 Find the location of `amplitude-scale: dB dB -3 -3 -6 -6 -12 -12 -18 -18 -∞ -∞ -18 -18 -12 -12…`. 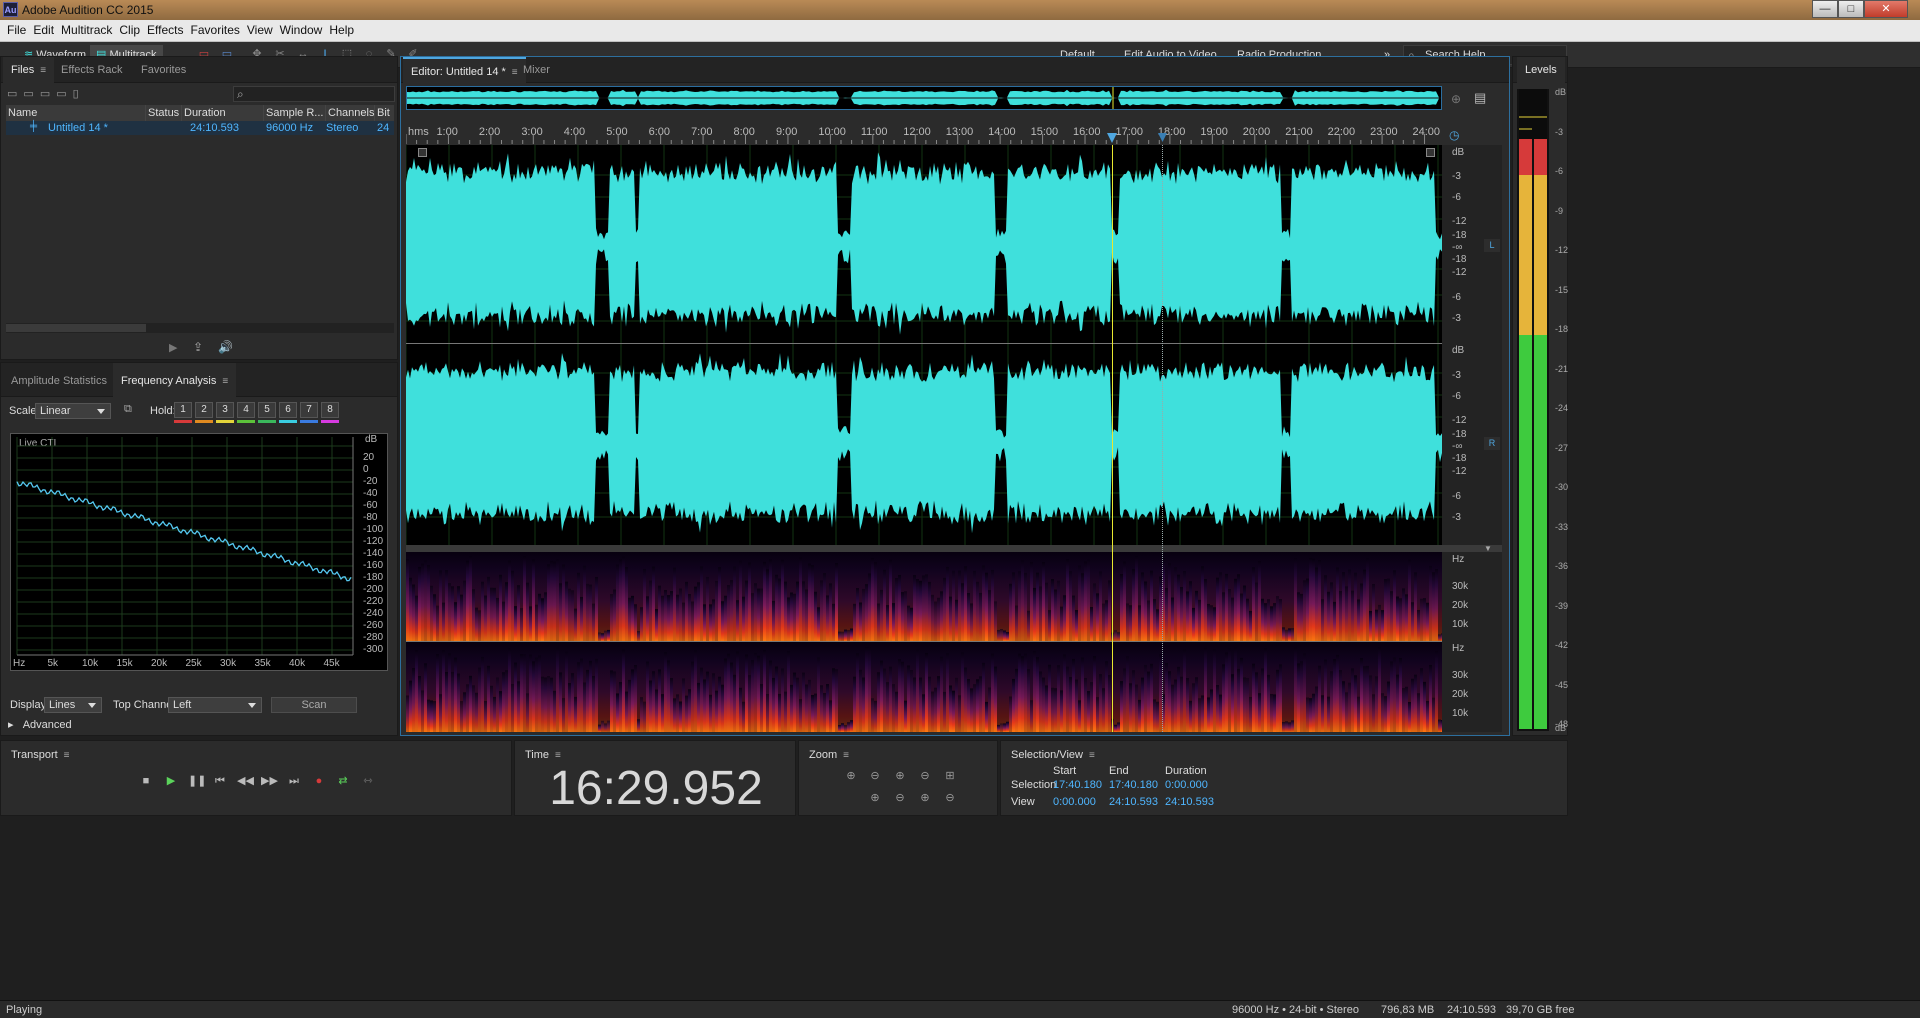

amplitude-scale: dB dB -3 -3 -6 -6 -12 -12 -18 -18 -∞ -∞ -18 -18 -12 -12… is located at coordinates (1472, 345).